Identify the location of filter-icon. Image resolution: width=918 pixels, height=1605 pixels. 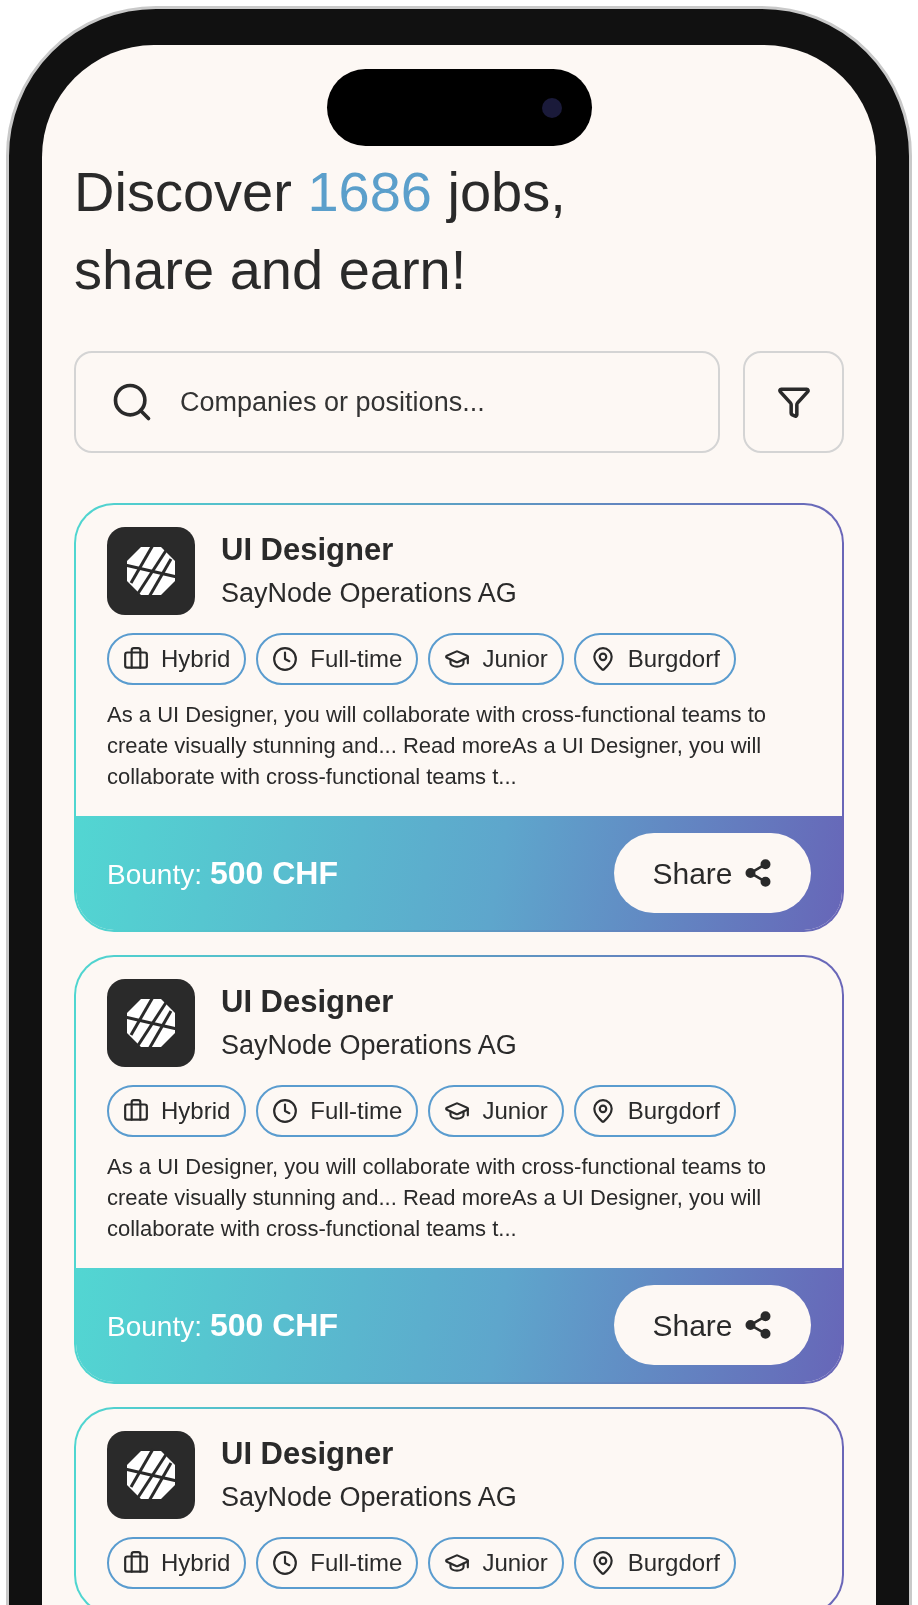
(793, 402).